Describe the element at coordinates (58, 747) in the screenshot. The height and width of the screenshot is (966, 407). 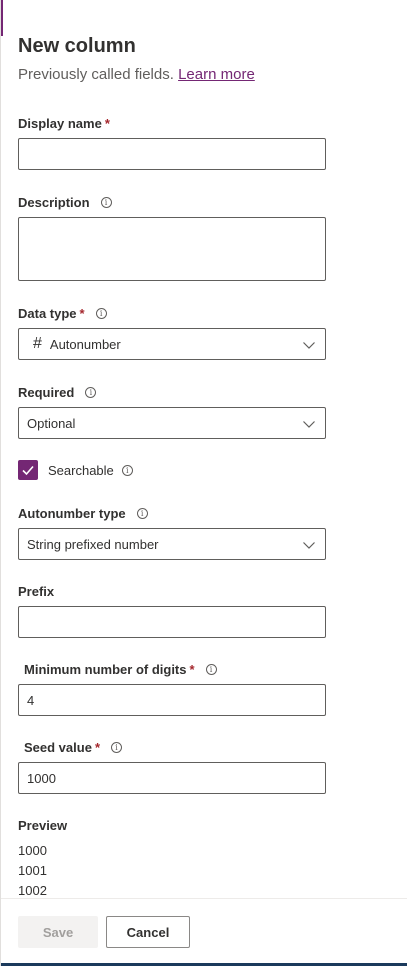
I see `seed-value-label-text: Seed value` at that location.